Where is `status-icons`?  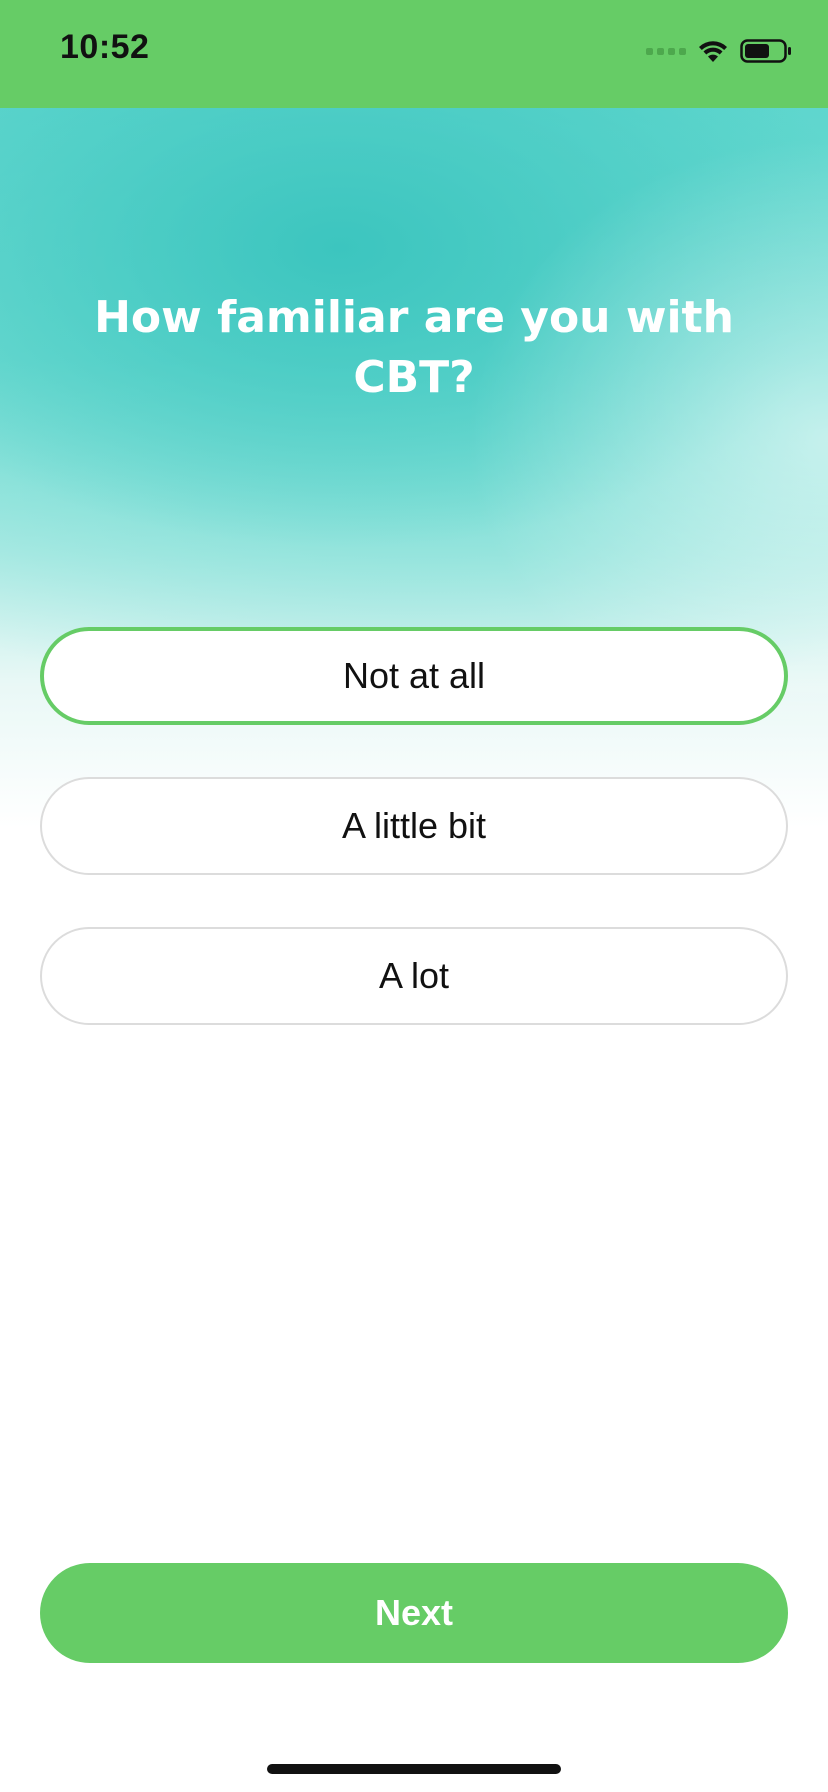 status-icons is located at coordinates (719, 51).